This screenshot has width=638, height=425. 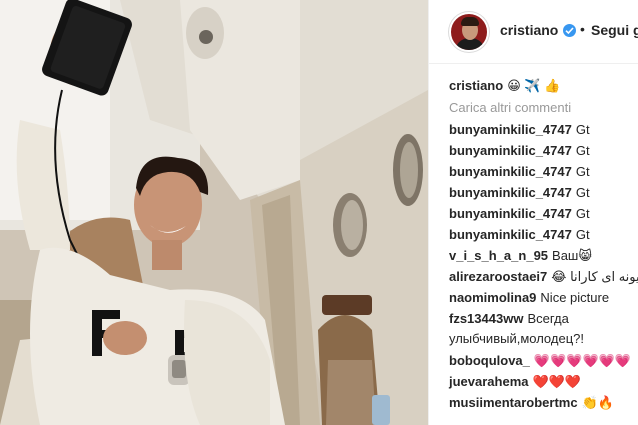 What do you see at coordinates (498, 276) in the screenshot?
I see `comment-username: alirezaroostaei7` at bounding box center [498, 276].